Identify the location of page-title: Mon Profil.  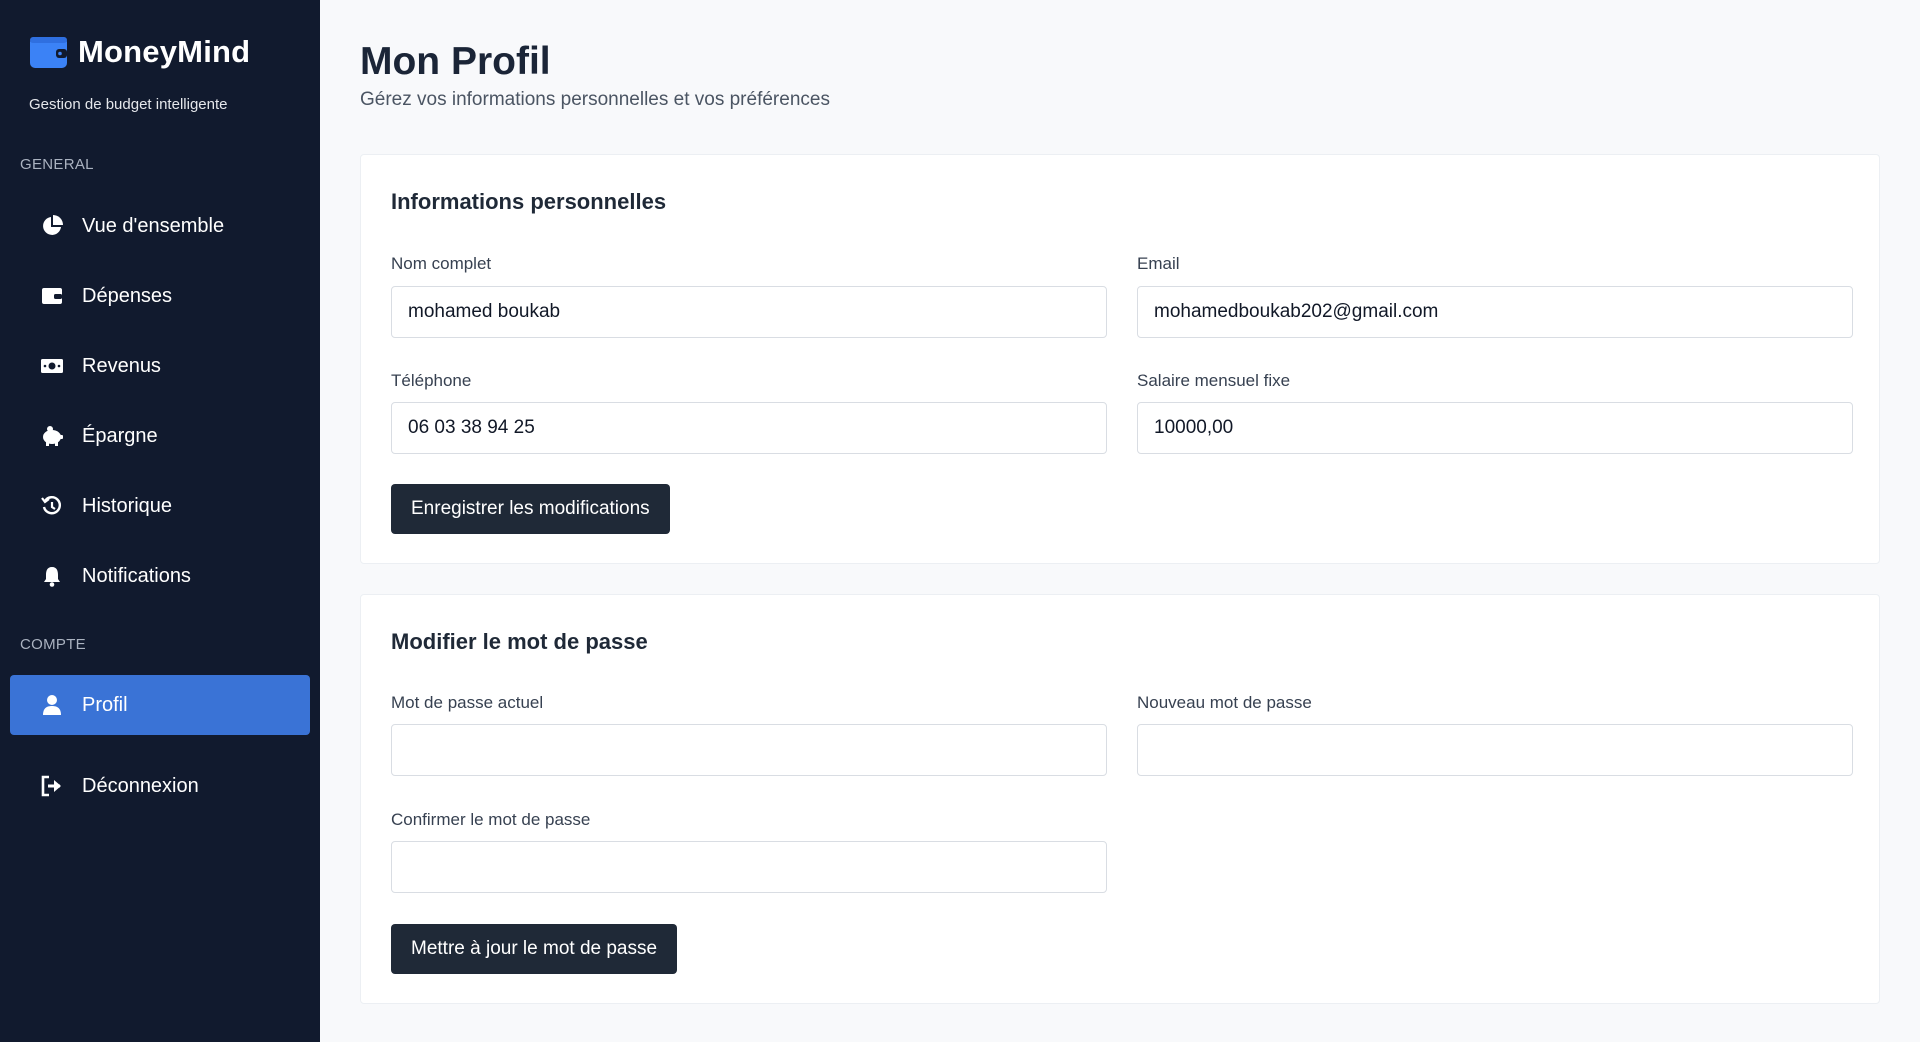
(455, 61).